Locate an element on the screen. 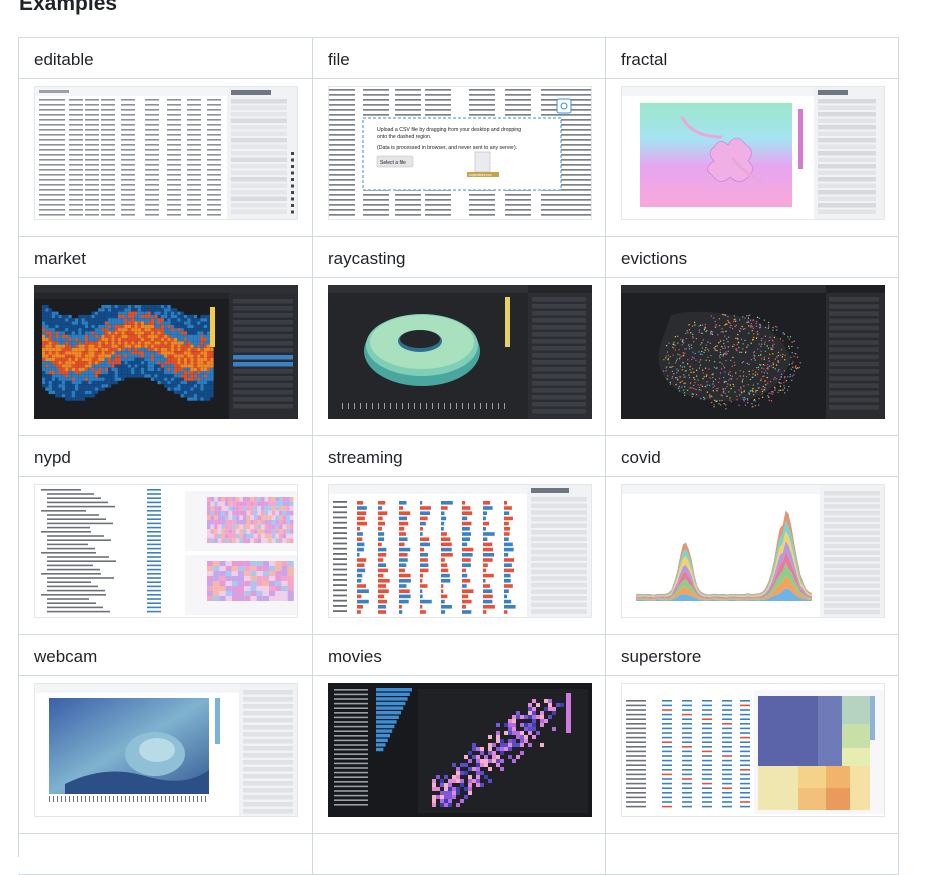 This screenshot has height=875, width=944. example-thumb-streaming is located at coordinates (459, 556).